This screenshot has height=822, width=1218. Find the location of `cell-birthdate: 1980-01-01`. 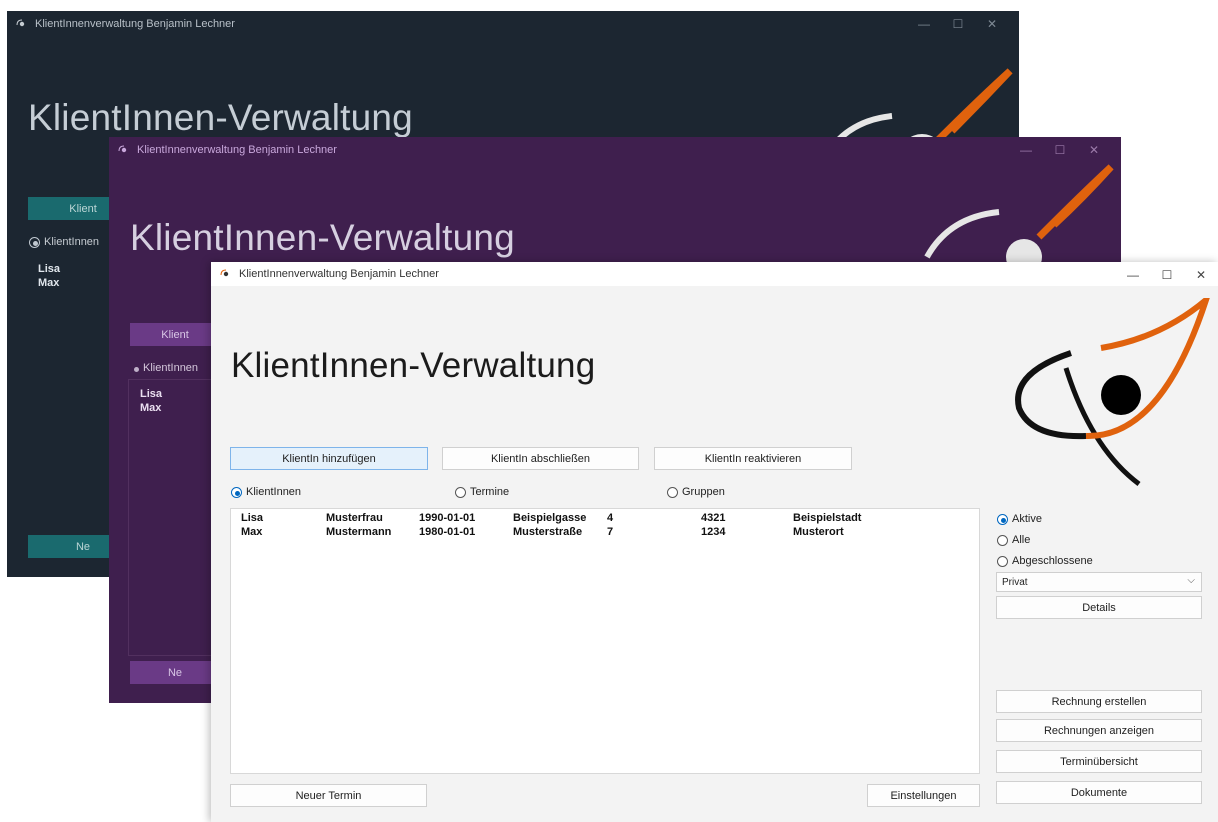

cell-birthdate: 1980-01-01 is located at coordinates (447, 532).